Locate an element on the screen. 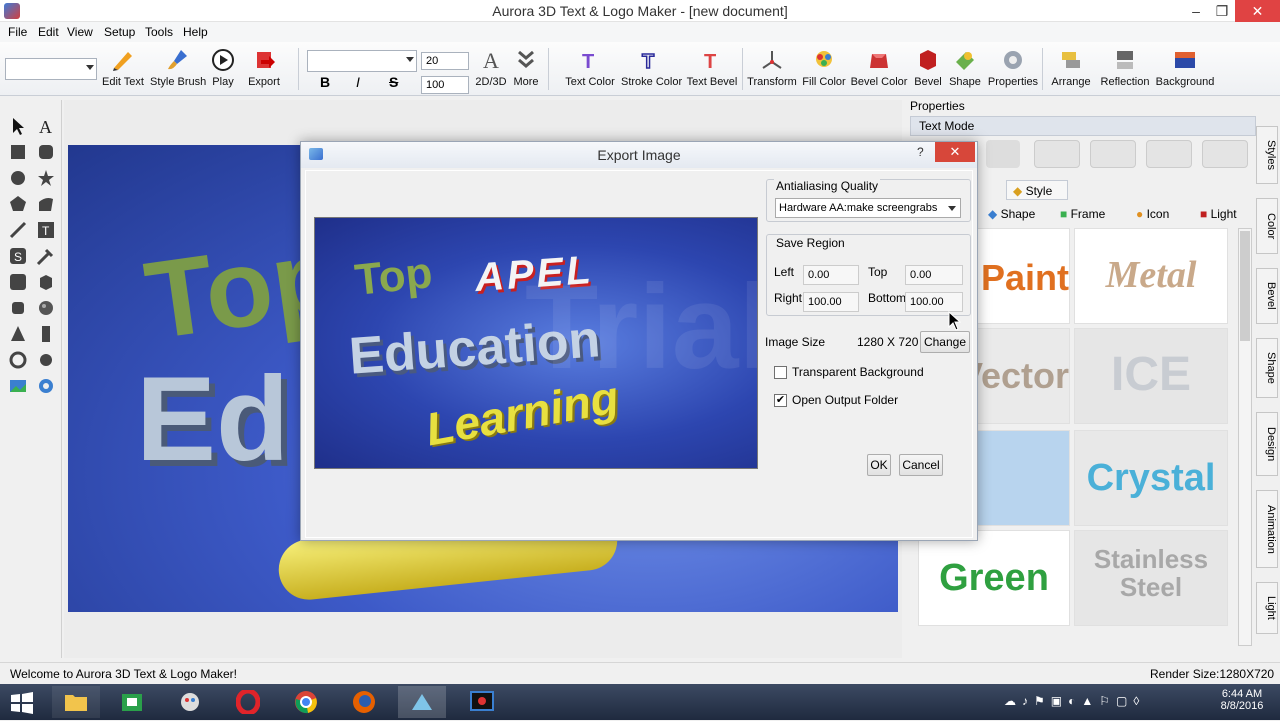 The height and width of the screenshot is (721, 1280). side-tab-design: Design is located at coordinates (1267, 444).